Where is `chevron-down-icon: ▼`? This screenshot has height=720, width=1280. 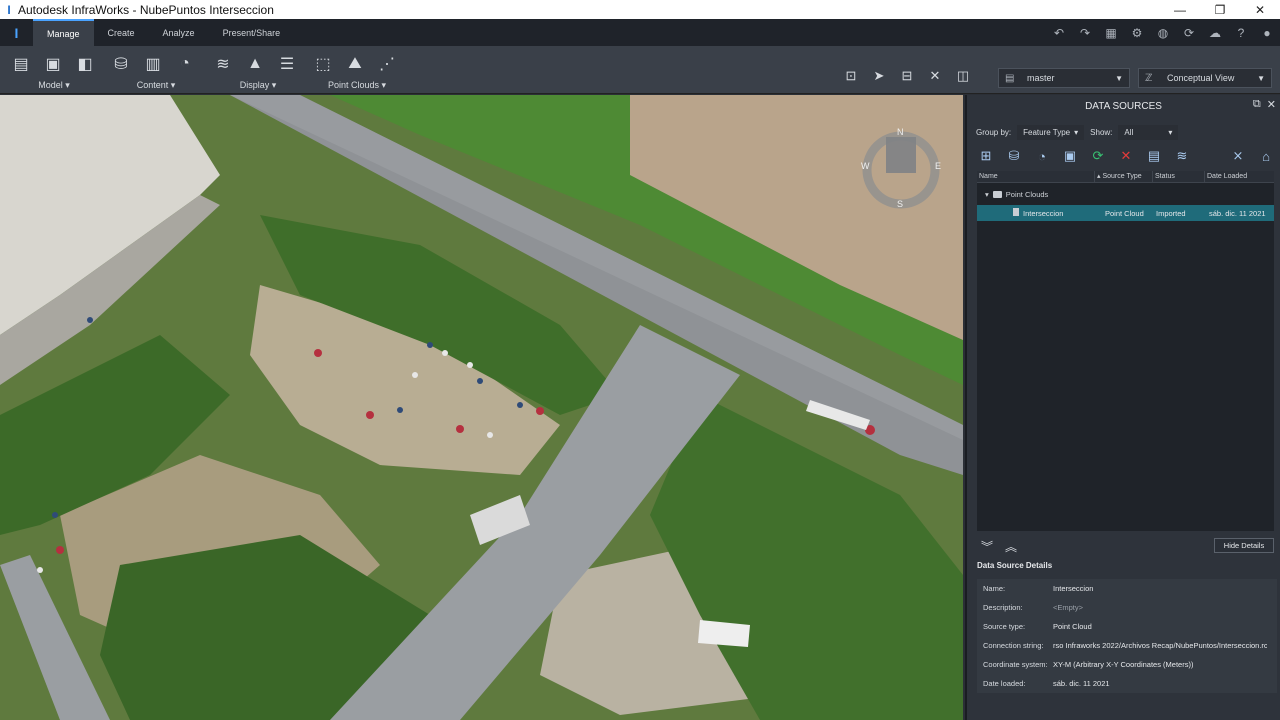
chevron-down-icon: ▼ is located at coordinates (1261, 78).